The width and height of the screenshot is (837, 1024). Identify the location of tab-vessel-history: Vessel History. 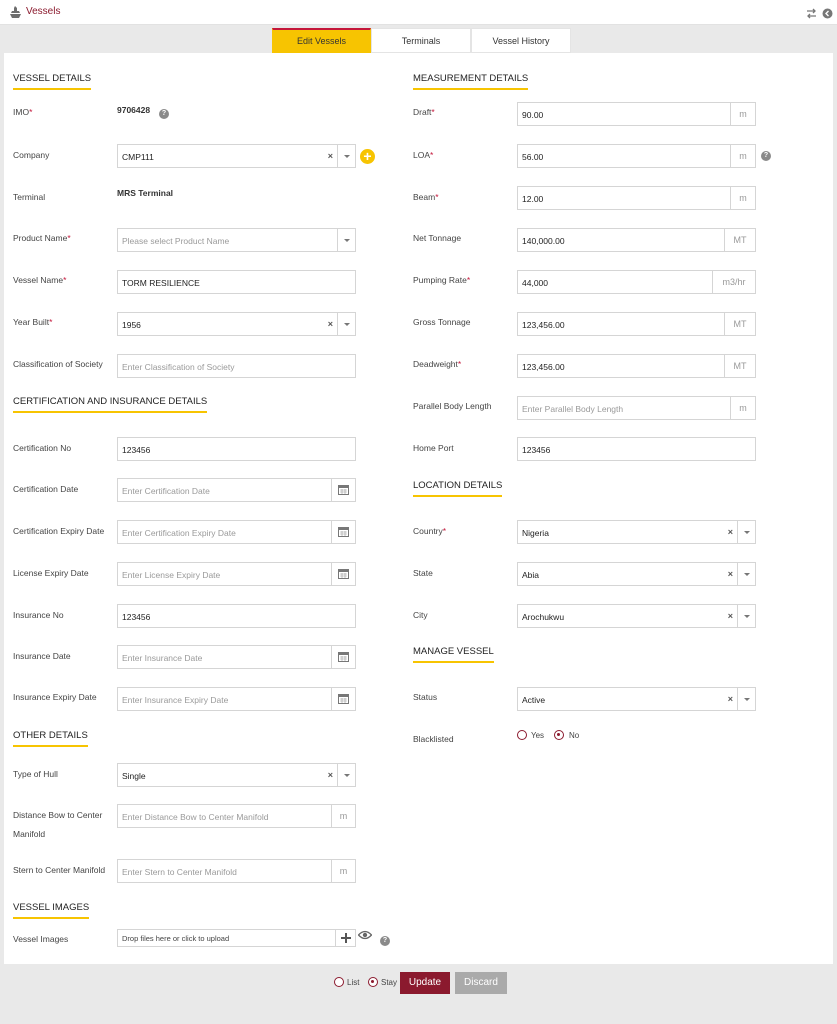
(521, 40).